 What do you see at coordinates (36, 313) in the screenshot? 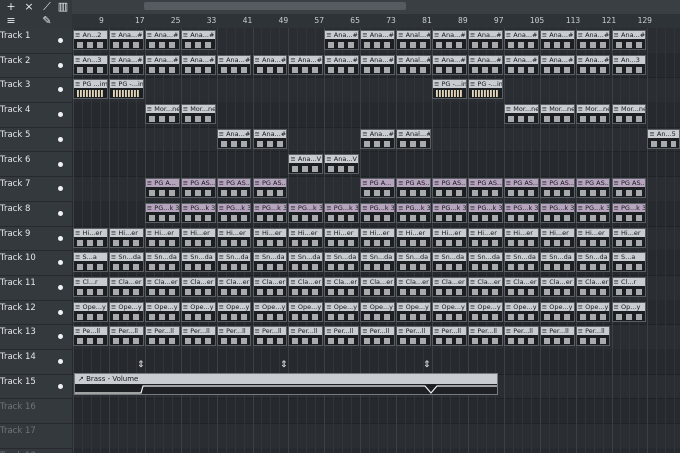
I see `track-header: Track 12` at bounding box center [36, 313].